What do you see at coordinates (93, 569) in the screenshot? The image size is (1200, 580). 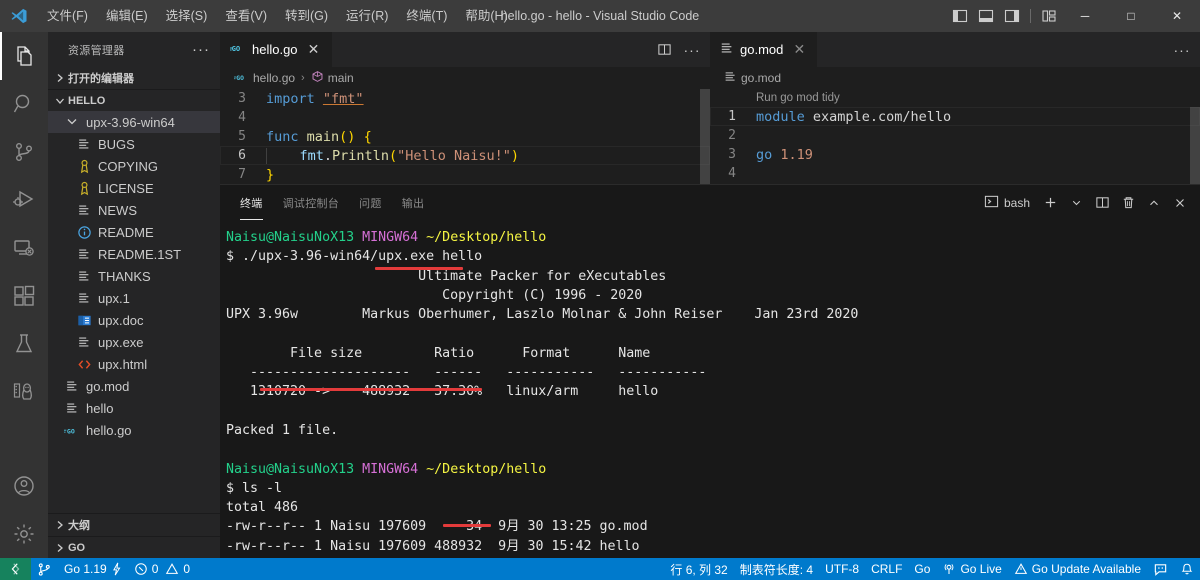 I see `status-go-version: Go 1.19` at bounding box center [93, 569].